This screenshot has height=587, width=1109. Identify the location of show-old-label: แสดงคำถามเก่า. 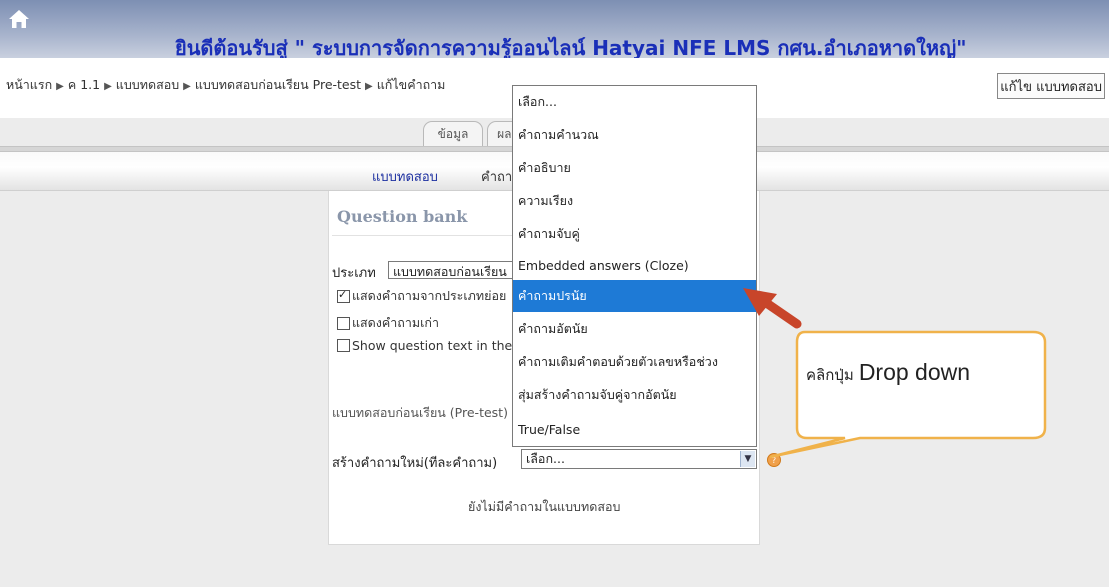
(395, 322).